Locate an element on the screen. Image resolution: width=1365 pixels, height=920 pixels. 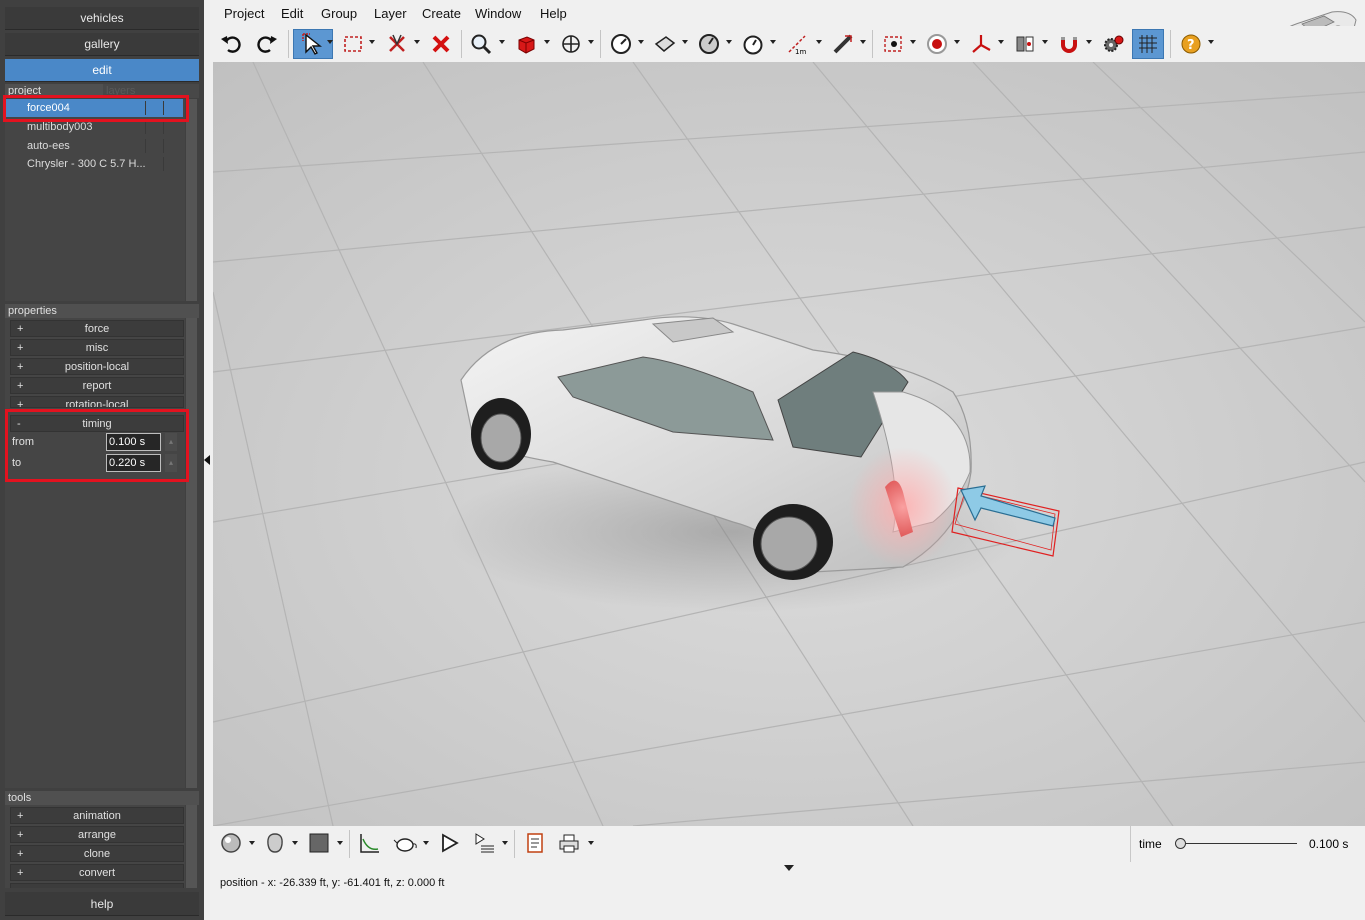
time-control: time 0.100 s is located at coordinates (1247, 844).